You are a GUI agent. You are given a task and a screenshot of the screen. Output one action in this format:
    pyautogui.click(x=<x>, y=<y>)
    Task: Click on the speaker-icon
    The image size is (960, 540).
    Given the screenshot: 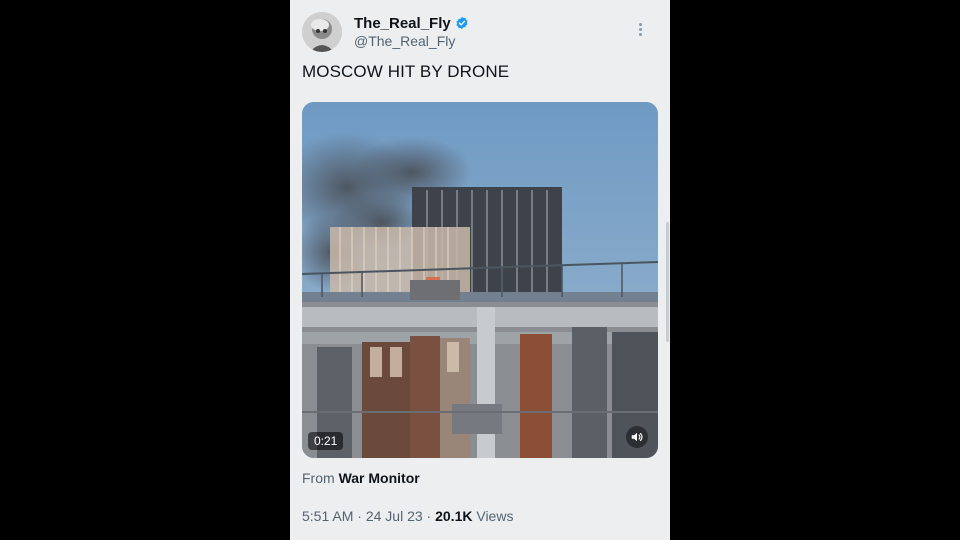 What is the action you would take?
    pyautogui.click(x=637, y=437)
    